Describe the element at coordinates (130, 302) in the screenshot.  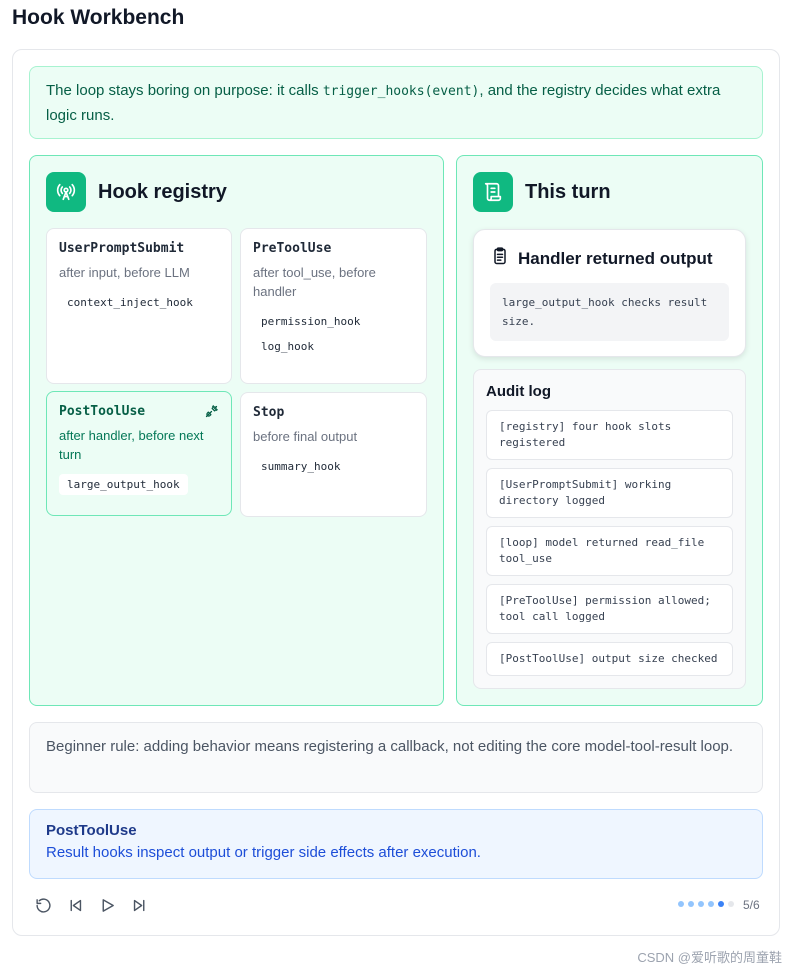
I see `hook-chip: context_inject_hook` at that location.